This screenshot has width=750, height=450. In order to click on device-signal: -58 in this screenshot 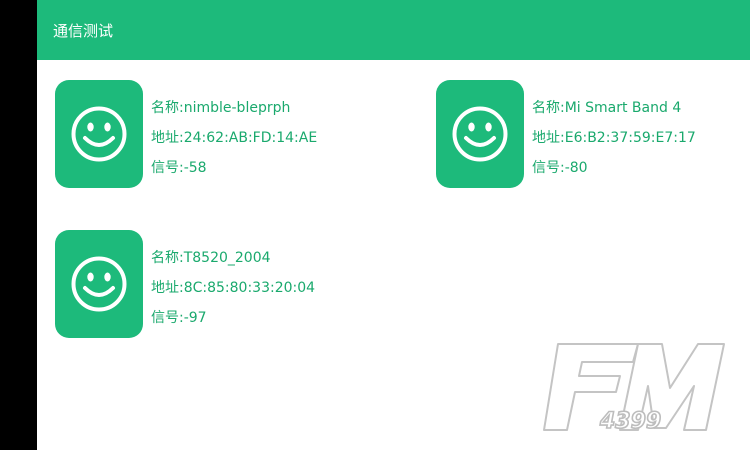, I will do `click(195, 168)`.